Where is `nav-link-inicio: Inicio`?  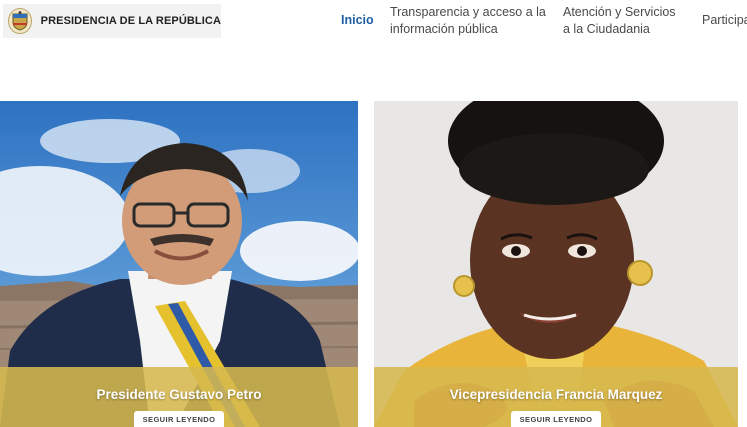
nav-link-inicio: Inicio is located at coordinates (357, 20).